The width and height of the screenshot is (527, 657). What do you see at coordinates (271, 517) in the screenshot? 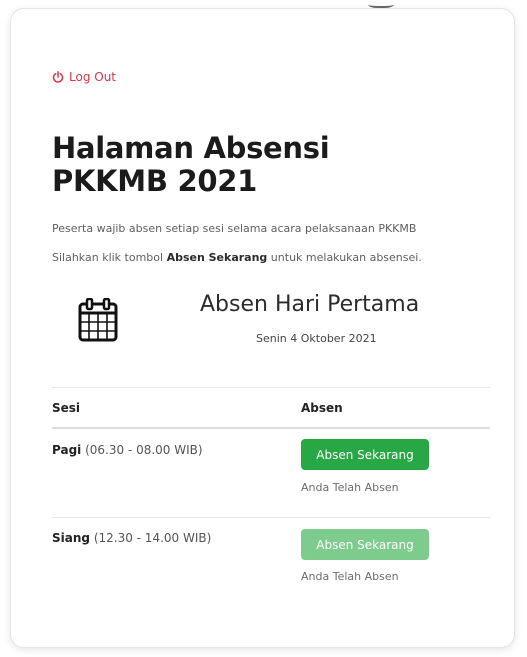
I see `table-row-divider` at bounding box center [271, 517].